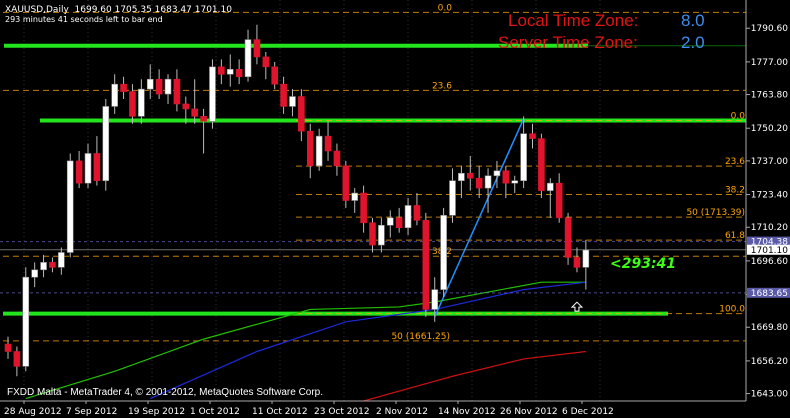  Describe the element at coordinates (84, 19) in the screenshot. I see `bar-time-left: 293 minutes 41 seconds left to bar end` at that location.